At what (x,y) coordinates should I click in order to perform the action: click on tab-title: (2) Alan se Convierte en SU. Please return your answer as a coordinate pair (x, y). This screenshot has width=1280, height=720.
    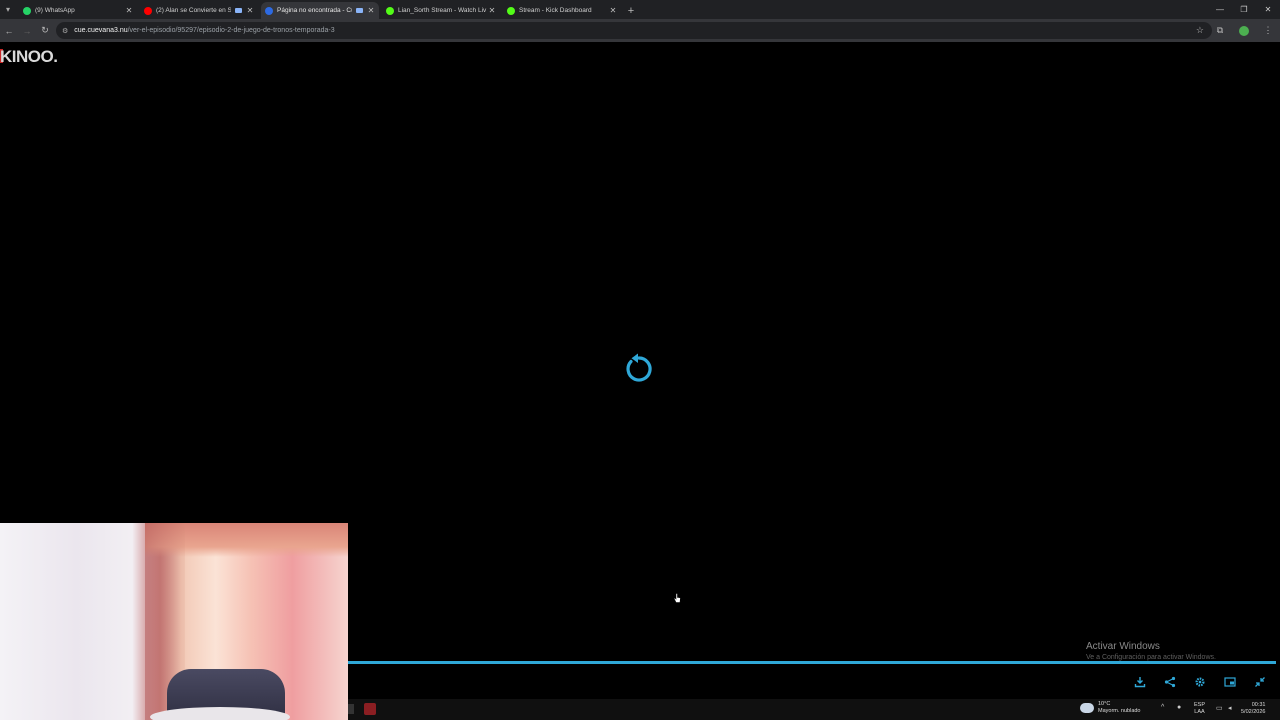
    Looking at the image, I should click on (193, 10).